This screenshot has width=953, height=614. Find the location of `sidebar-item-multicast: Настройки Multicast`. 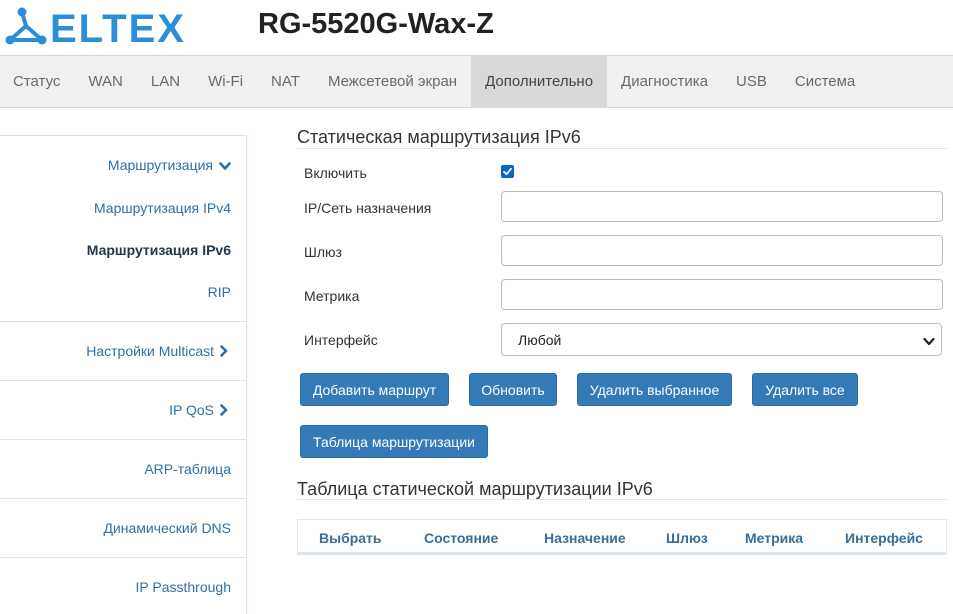

sidebar-item-multicast: Настройки Multicast is located at coordinates (157, 351).